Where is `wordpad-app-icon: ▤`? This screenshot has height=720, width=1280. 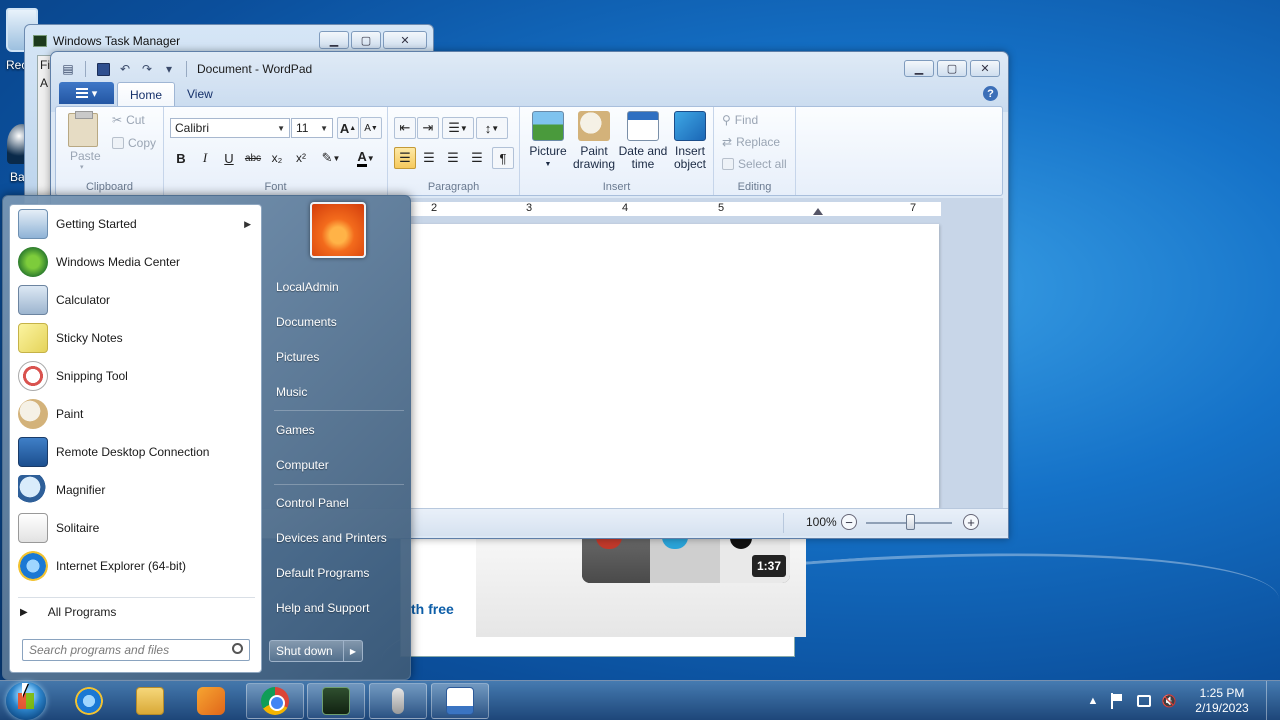 wordpad-app-icon: ▤ is located at coordinates (68, 69).